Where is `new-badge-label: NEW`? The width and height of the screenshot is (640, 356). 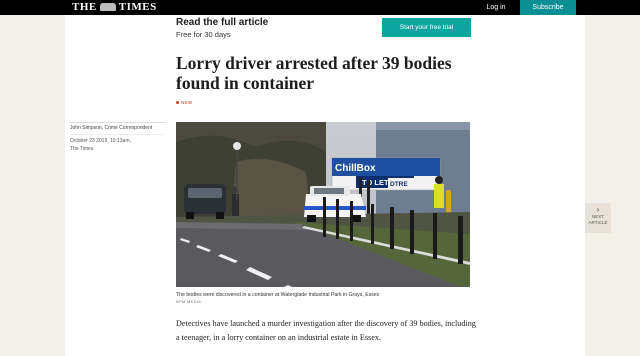
new-badge-label: NEW is located at coordinates (187, 102).